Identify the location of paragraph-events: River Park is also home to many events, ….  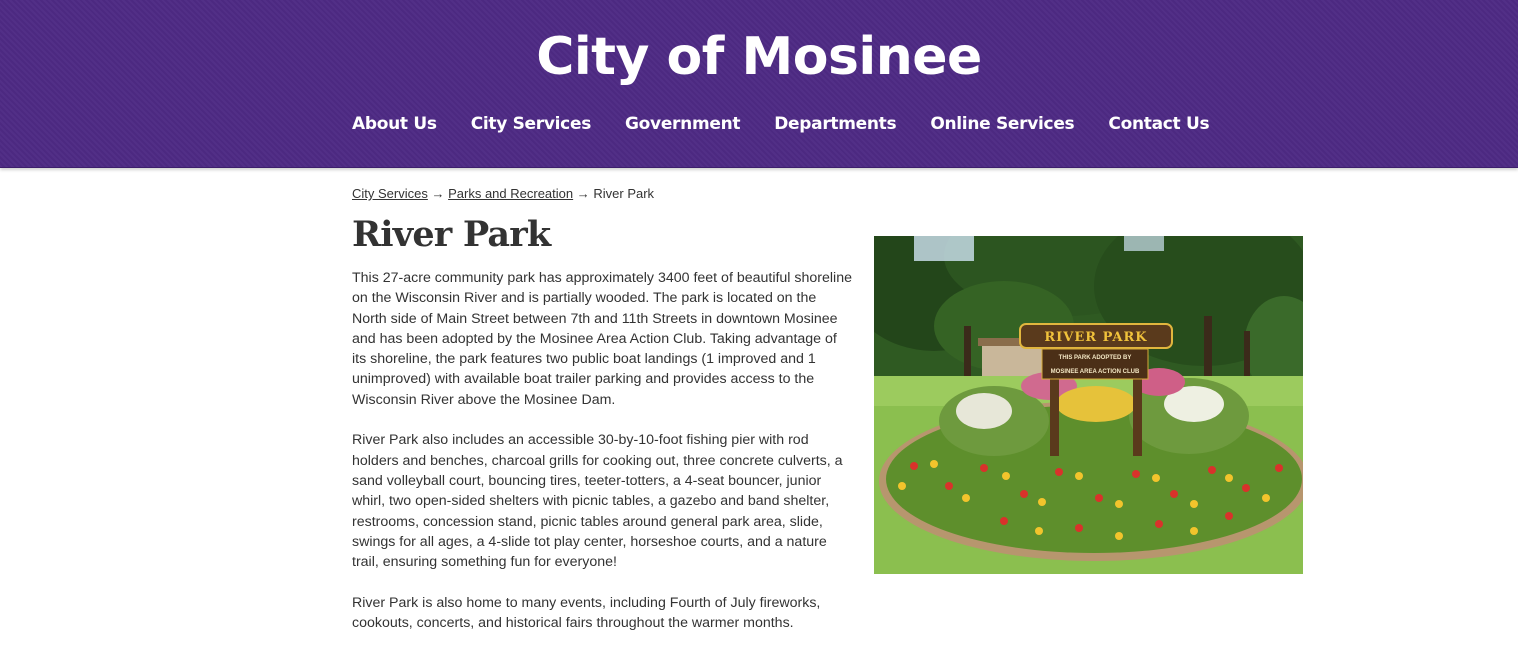
(586, 613).